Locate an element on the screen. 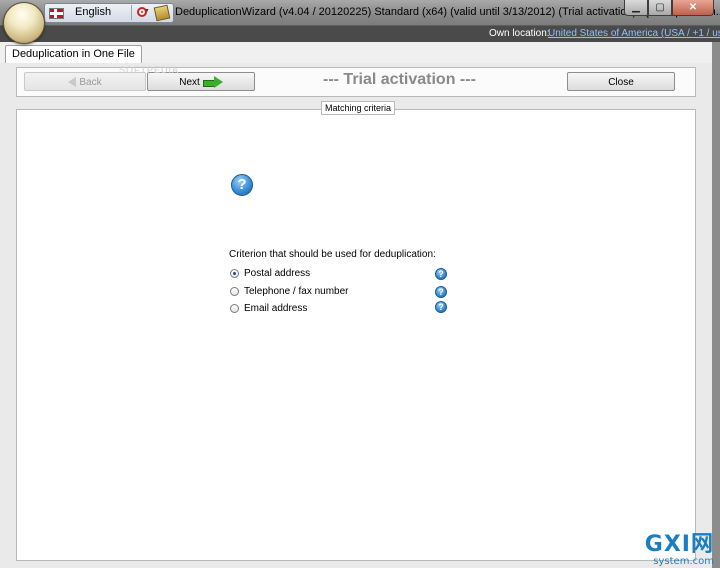 The height and width of the screenshot is (568, 720). option-label: Email address is located at coordinates (276, 308).